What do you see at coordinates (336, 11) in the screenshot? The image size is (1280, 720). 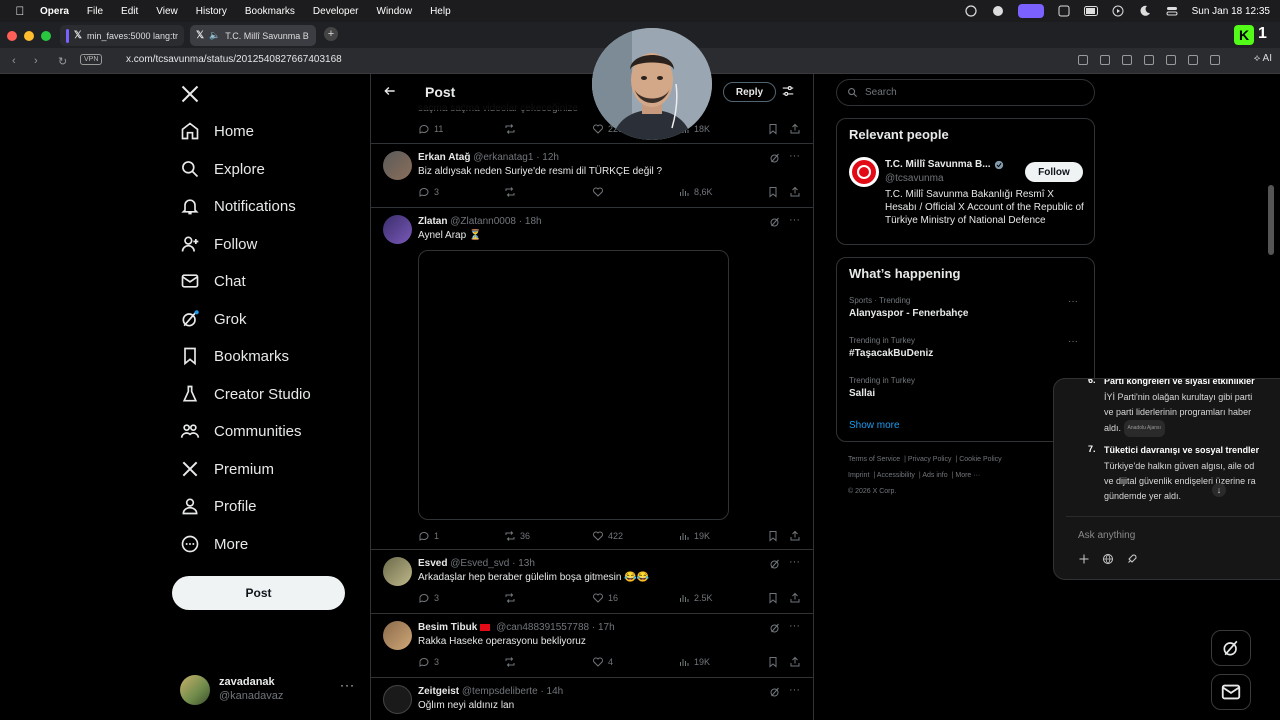 I see `menu-developer: Developer` at bounding box center [336, 11].